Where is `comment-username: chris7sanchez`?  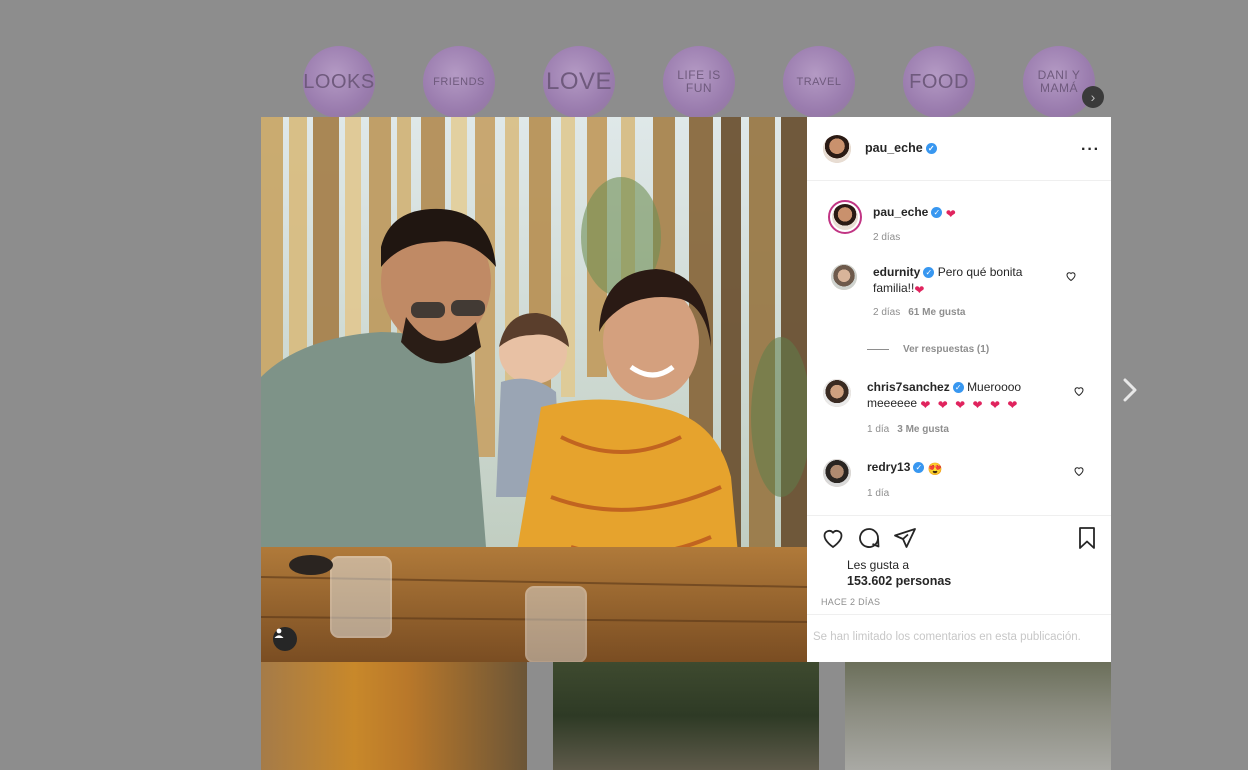 comment-username: chris7sanchez is located at coordinates (908, 387).